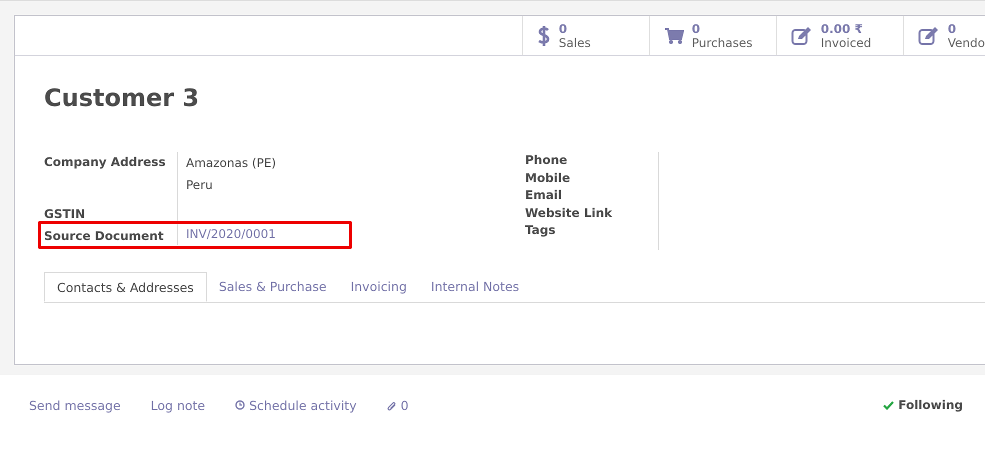 The image size is (985, 455). I want to click on tab: Contacts & Addresses, so click(125, 287).